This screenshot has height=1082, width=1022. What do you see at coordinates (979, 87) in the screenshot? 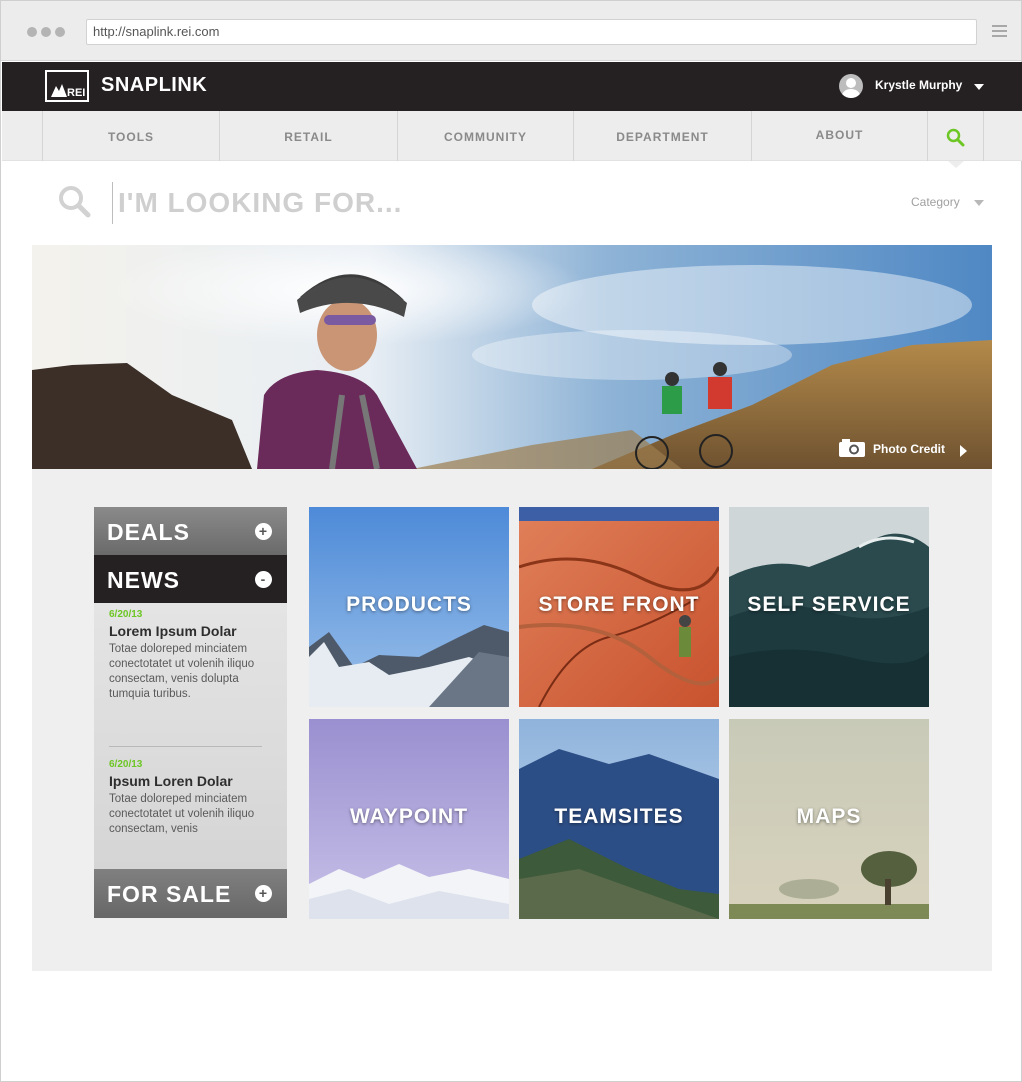
I see `user-menu-caret-icon` at bounding box center [979, 87].